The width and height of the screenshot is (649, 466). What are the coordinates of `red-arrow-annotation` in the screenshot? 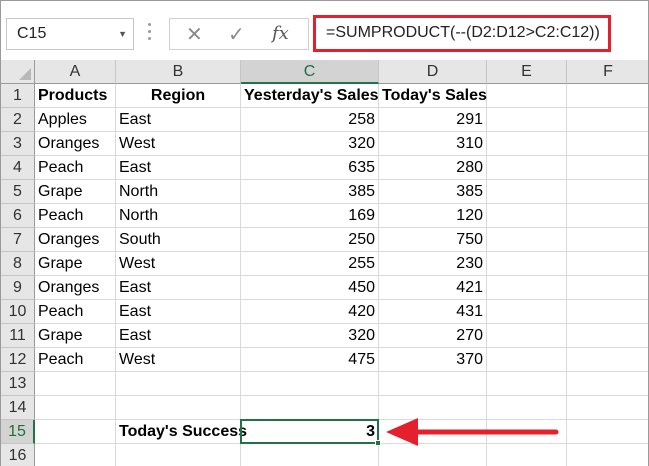 It's located at (472, 432).